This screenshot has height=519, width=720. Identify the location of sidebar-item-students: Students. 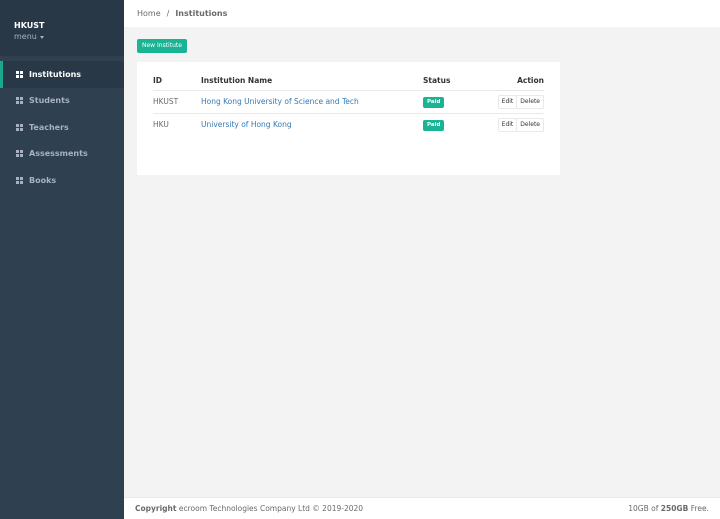
(62, 101).